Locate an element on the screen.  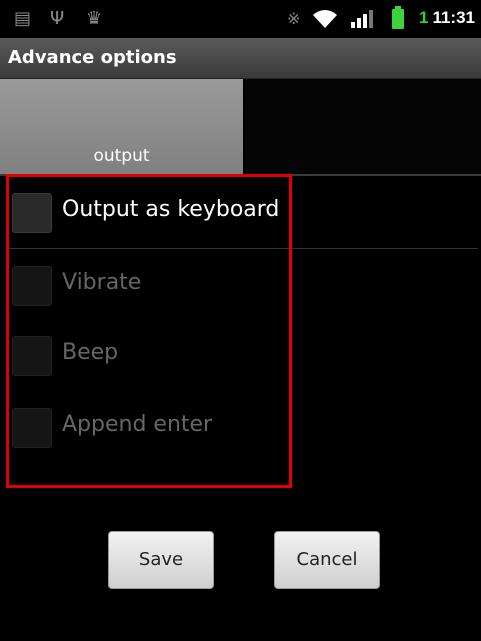
bluetooth-icon: ※ is located at coordinates (294, 18).